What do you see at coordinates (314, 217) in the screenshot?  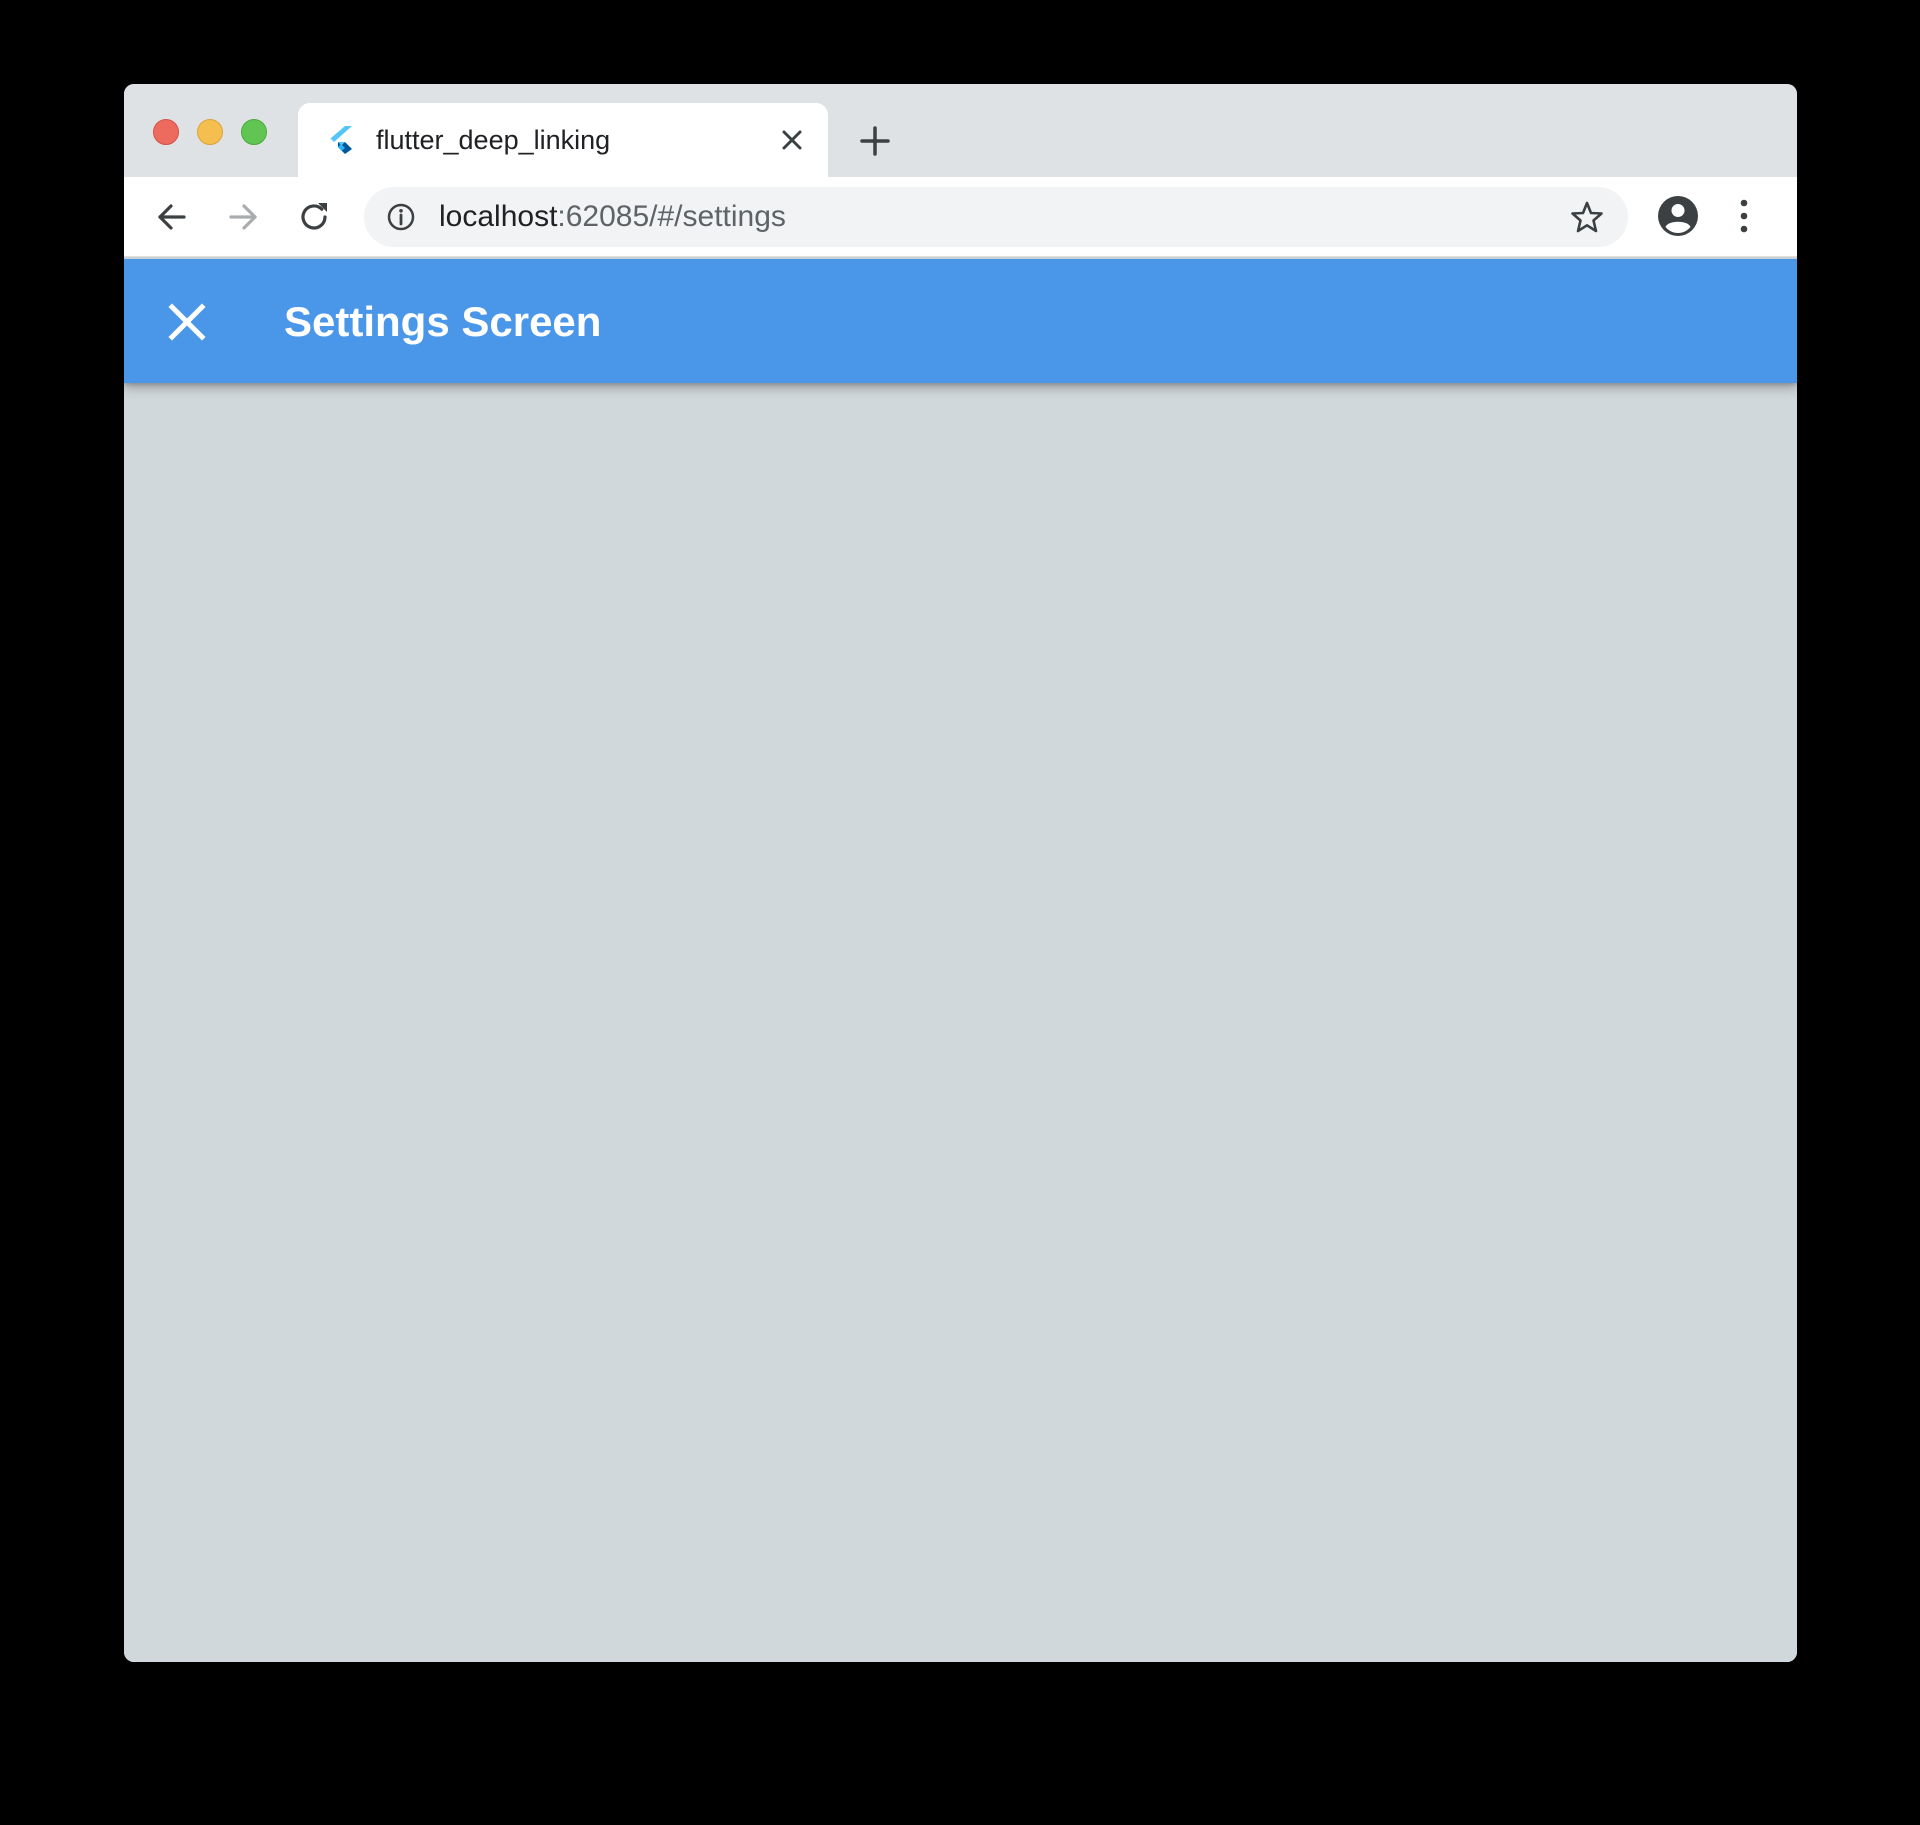 I see `reload-icon` at bounding box center [314, 217].